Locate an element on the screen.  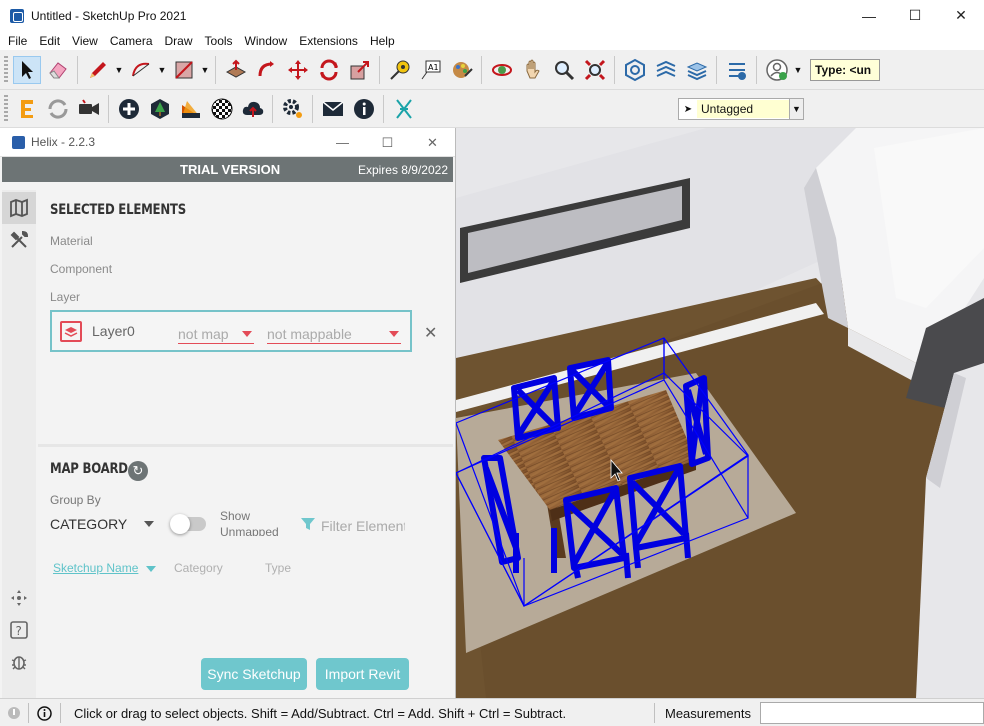
column-sketchup-name: Sketchup Name is located at coordinates (95, 568).